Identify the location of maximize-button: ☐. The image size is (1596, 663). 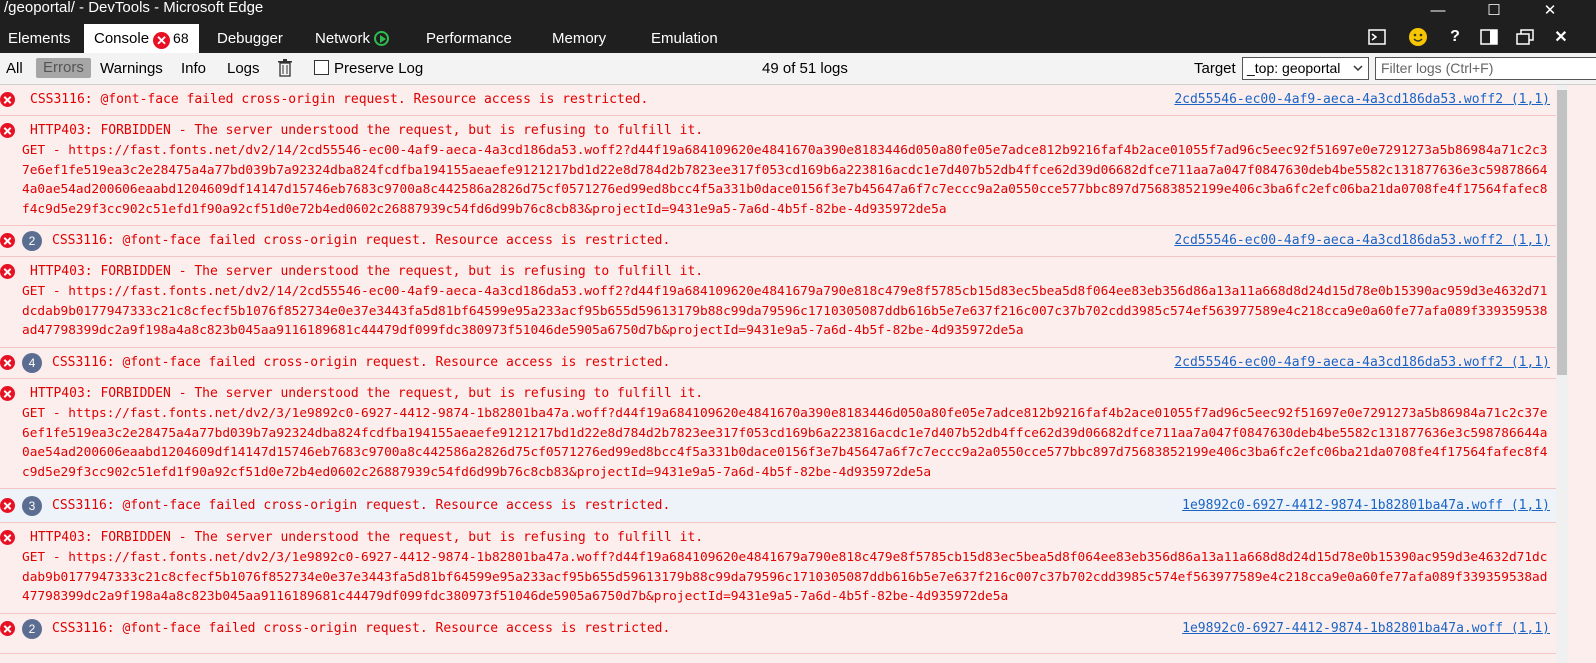
(1494, 10).